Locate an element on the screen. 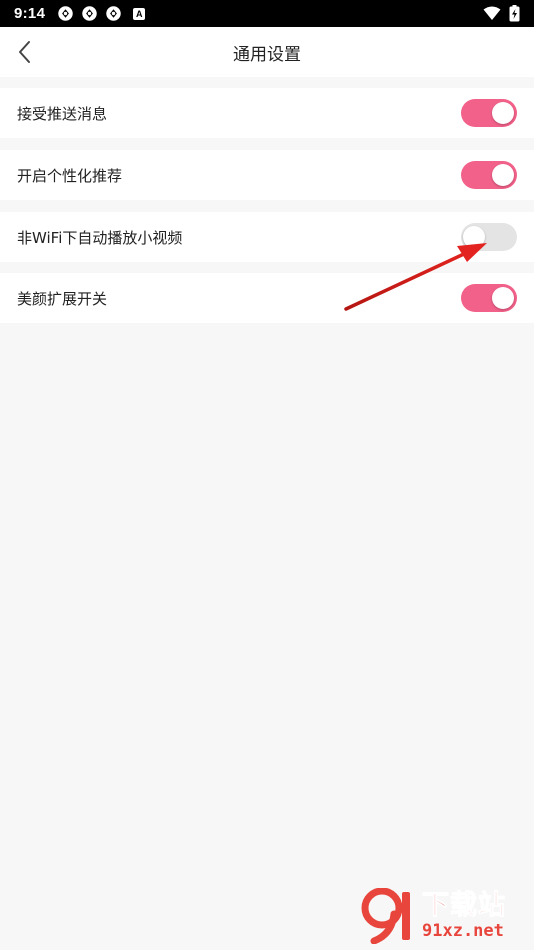 The width and height of the screenshot is (534, 950). header: 通用设置 is located at coordinates (267, 52).